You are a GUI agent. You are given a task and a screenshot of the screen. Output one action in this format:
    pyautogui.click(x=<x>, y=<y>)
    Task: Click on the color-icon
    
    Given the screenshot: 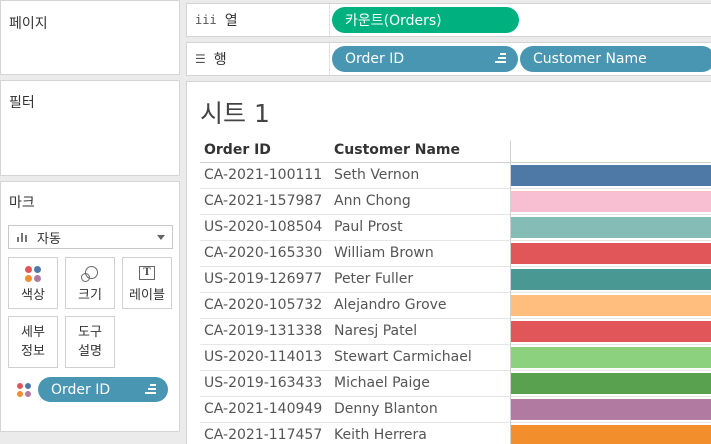 What is the action you would take?
    pyautogui.click(x=33, y=274)
    